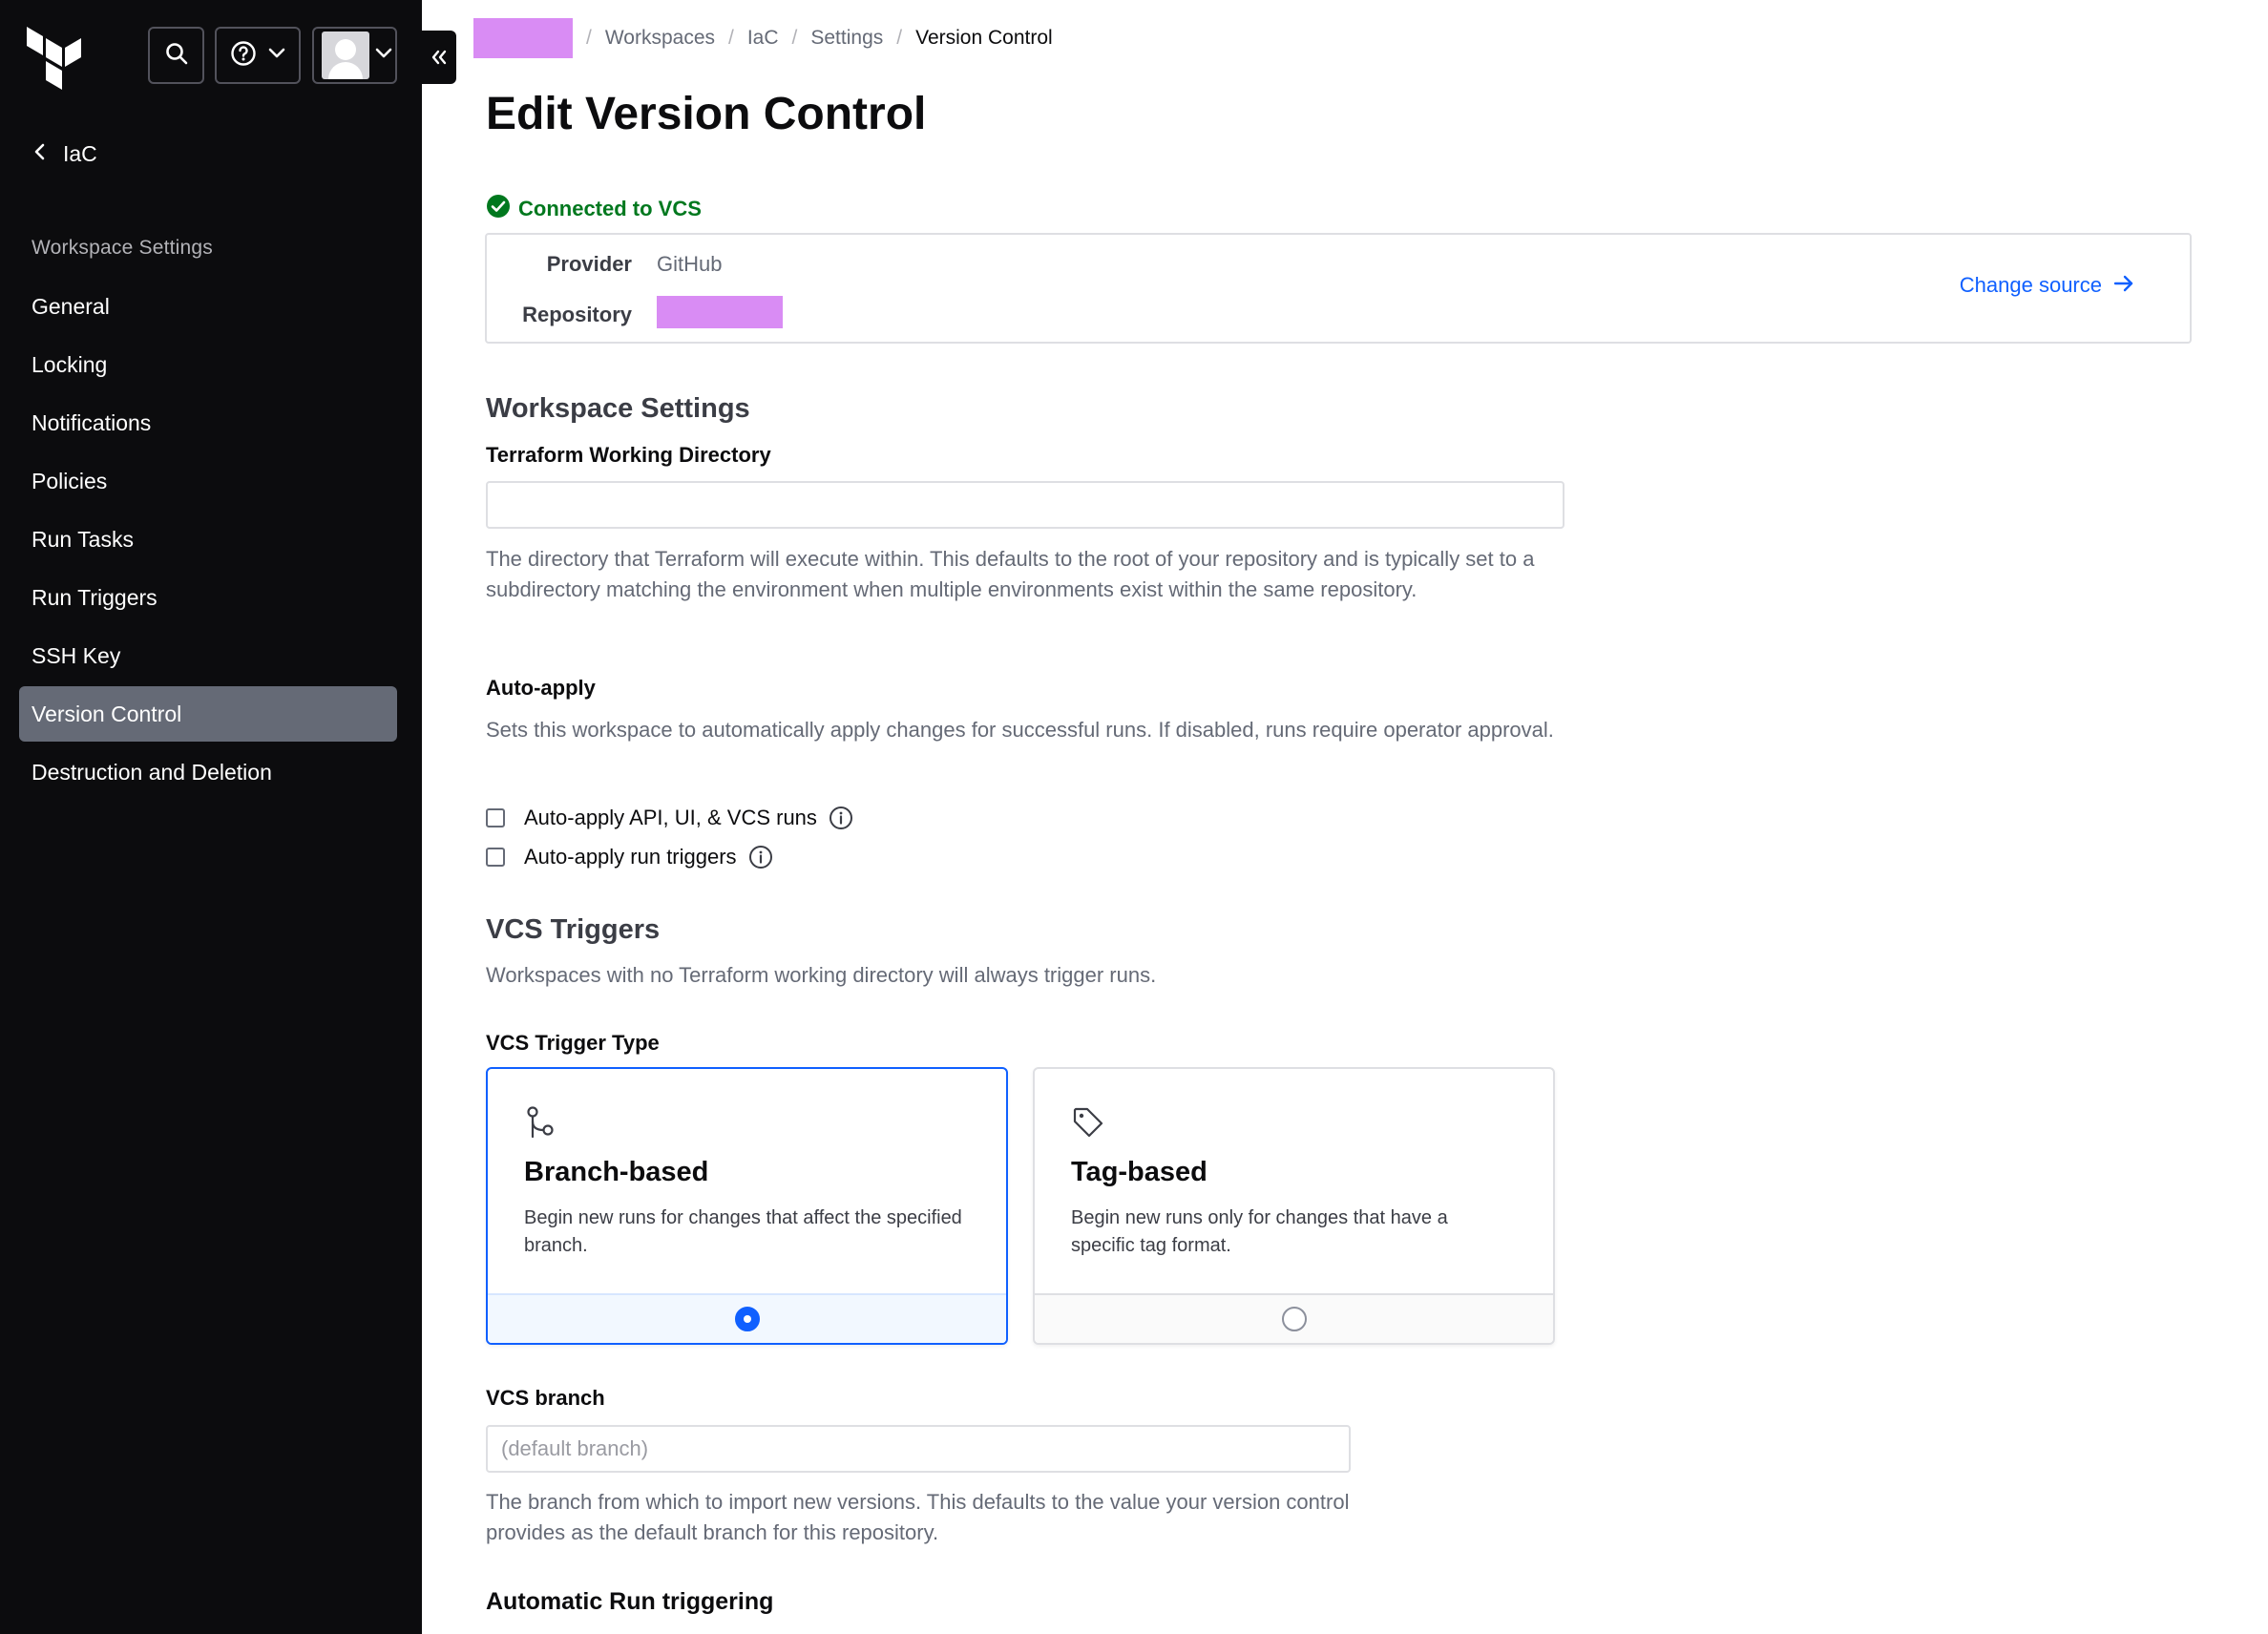  Describe the element at coordinates (919, 1449) in the screenshot. I see `vcs-branch-input` at that location.